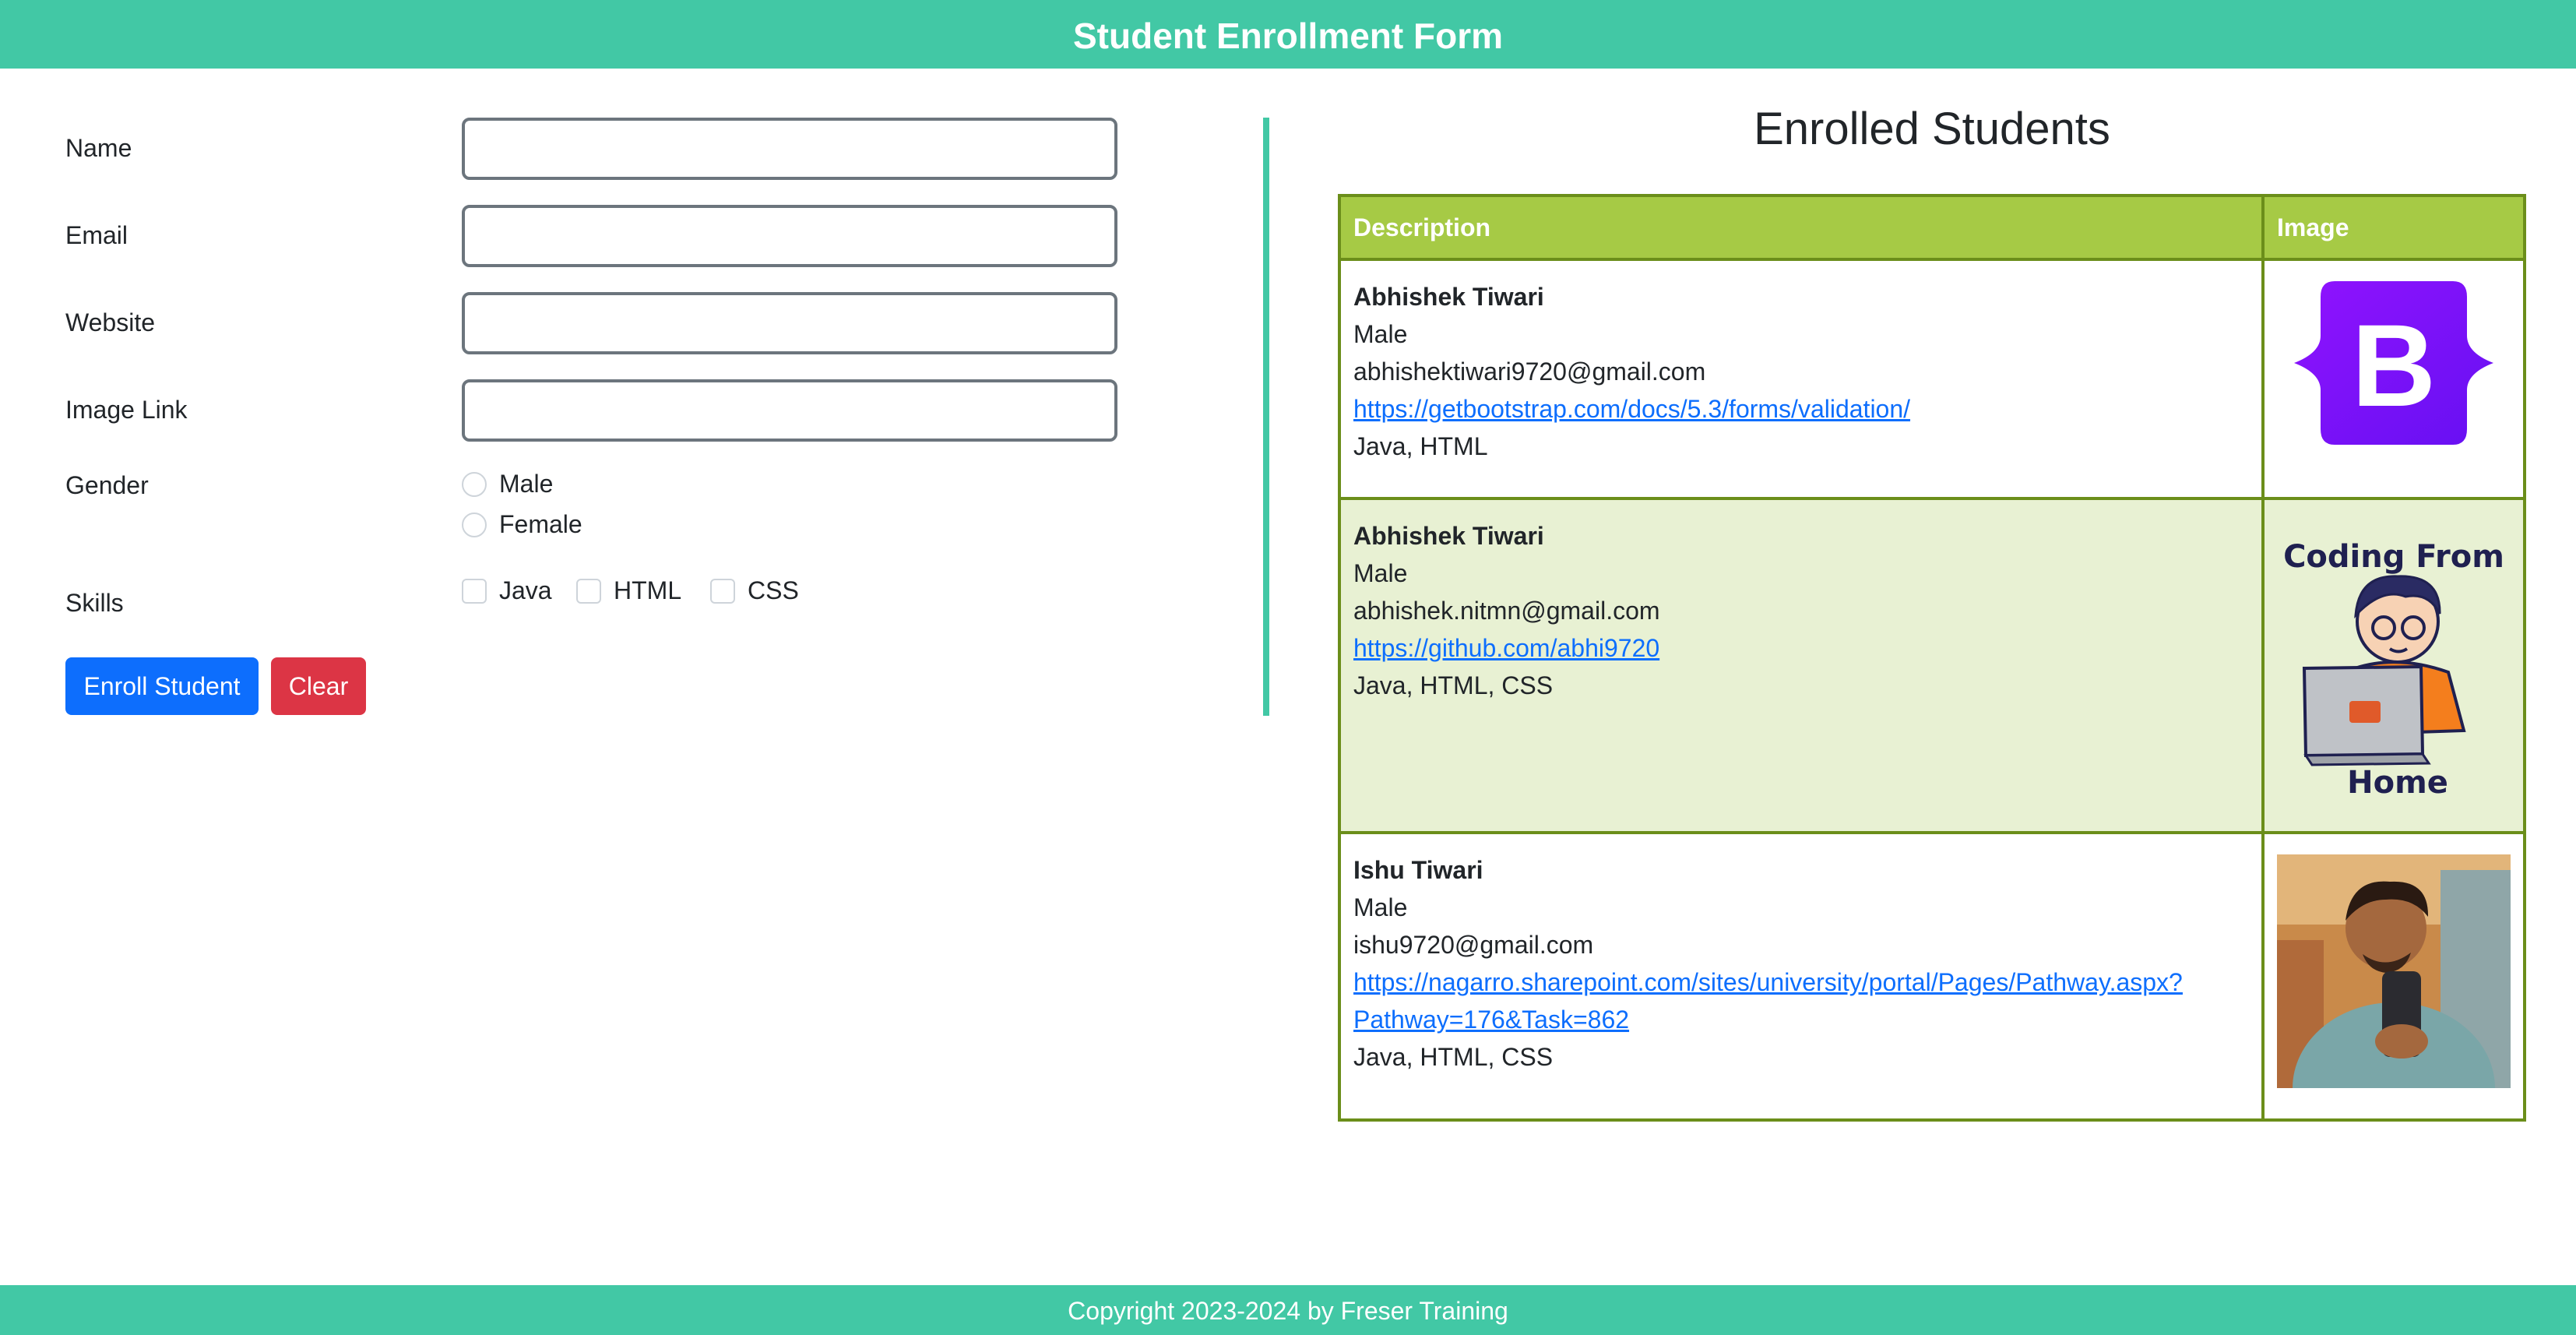  I want to click on website-input, so click(789, 323).